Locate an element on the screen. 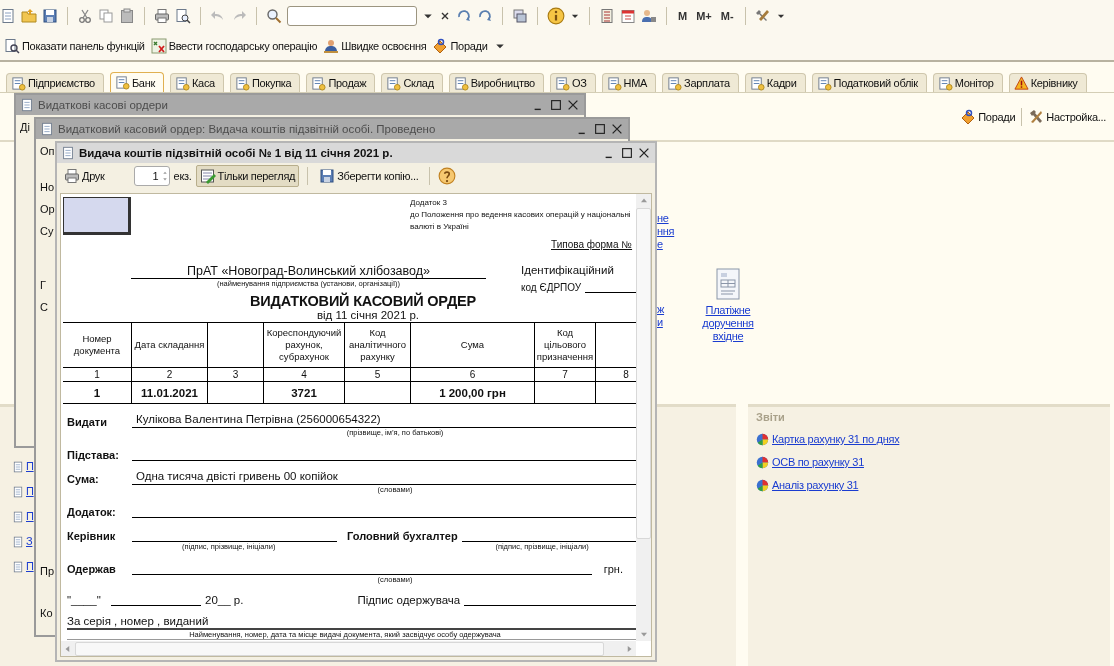  user-icon is located at coordinates (649, 16).